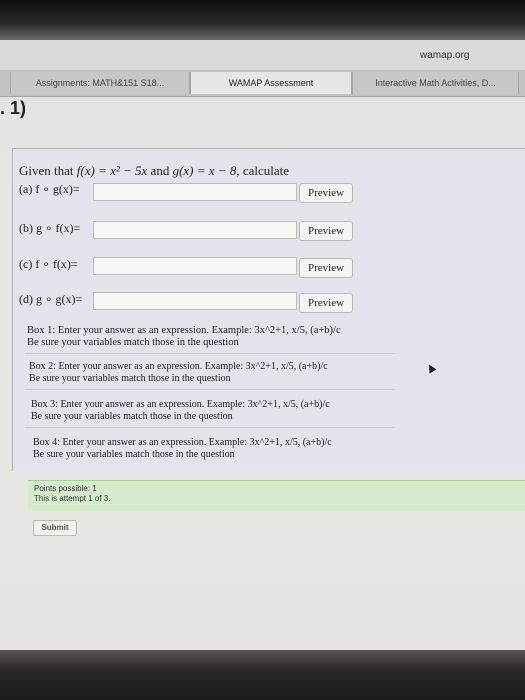  Describe the element at coordinates (195, 230) in the screenshot. I see `answer-input-b` at that location.